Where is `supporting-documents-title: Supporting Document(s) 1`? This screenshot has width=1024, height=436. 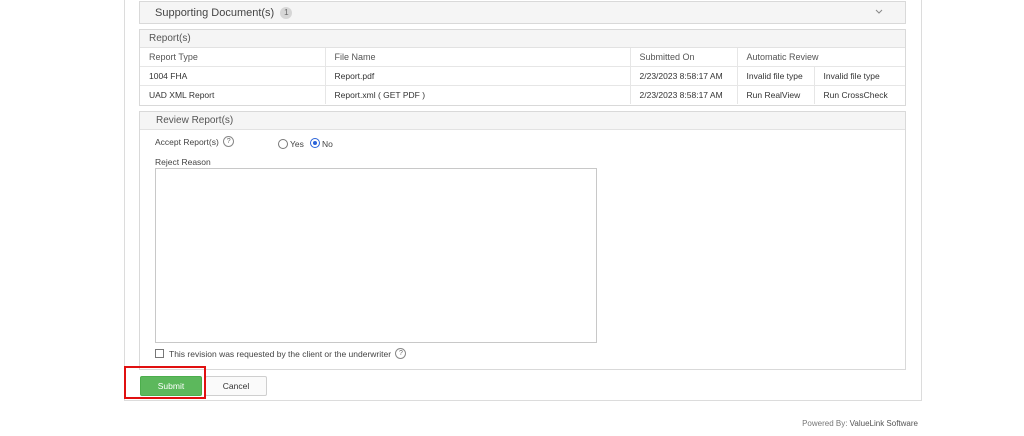 supporting-documents-title: Supporting Document(s) 1 is located at coordinates (224, 13).